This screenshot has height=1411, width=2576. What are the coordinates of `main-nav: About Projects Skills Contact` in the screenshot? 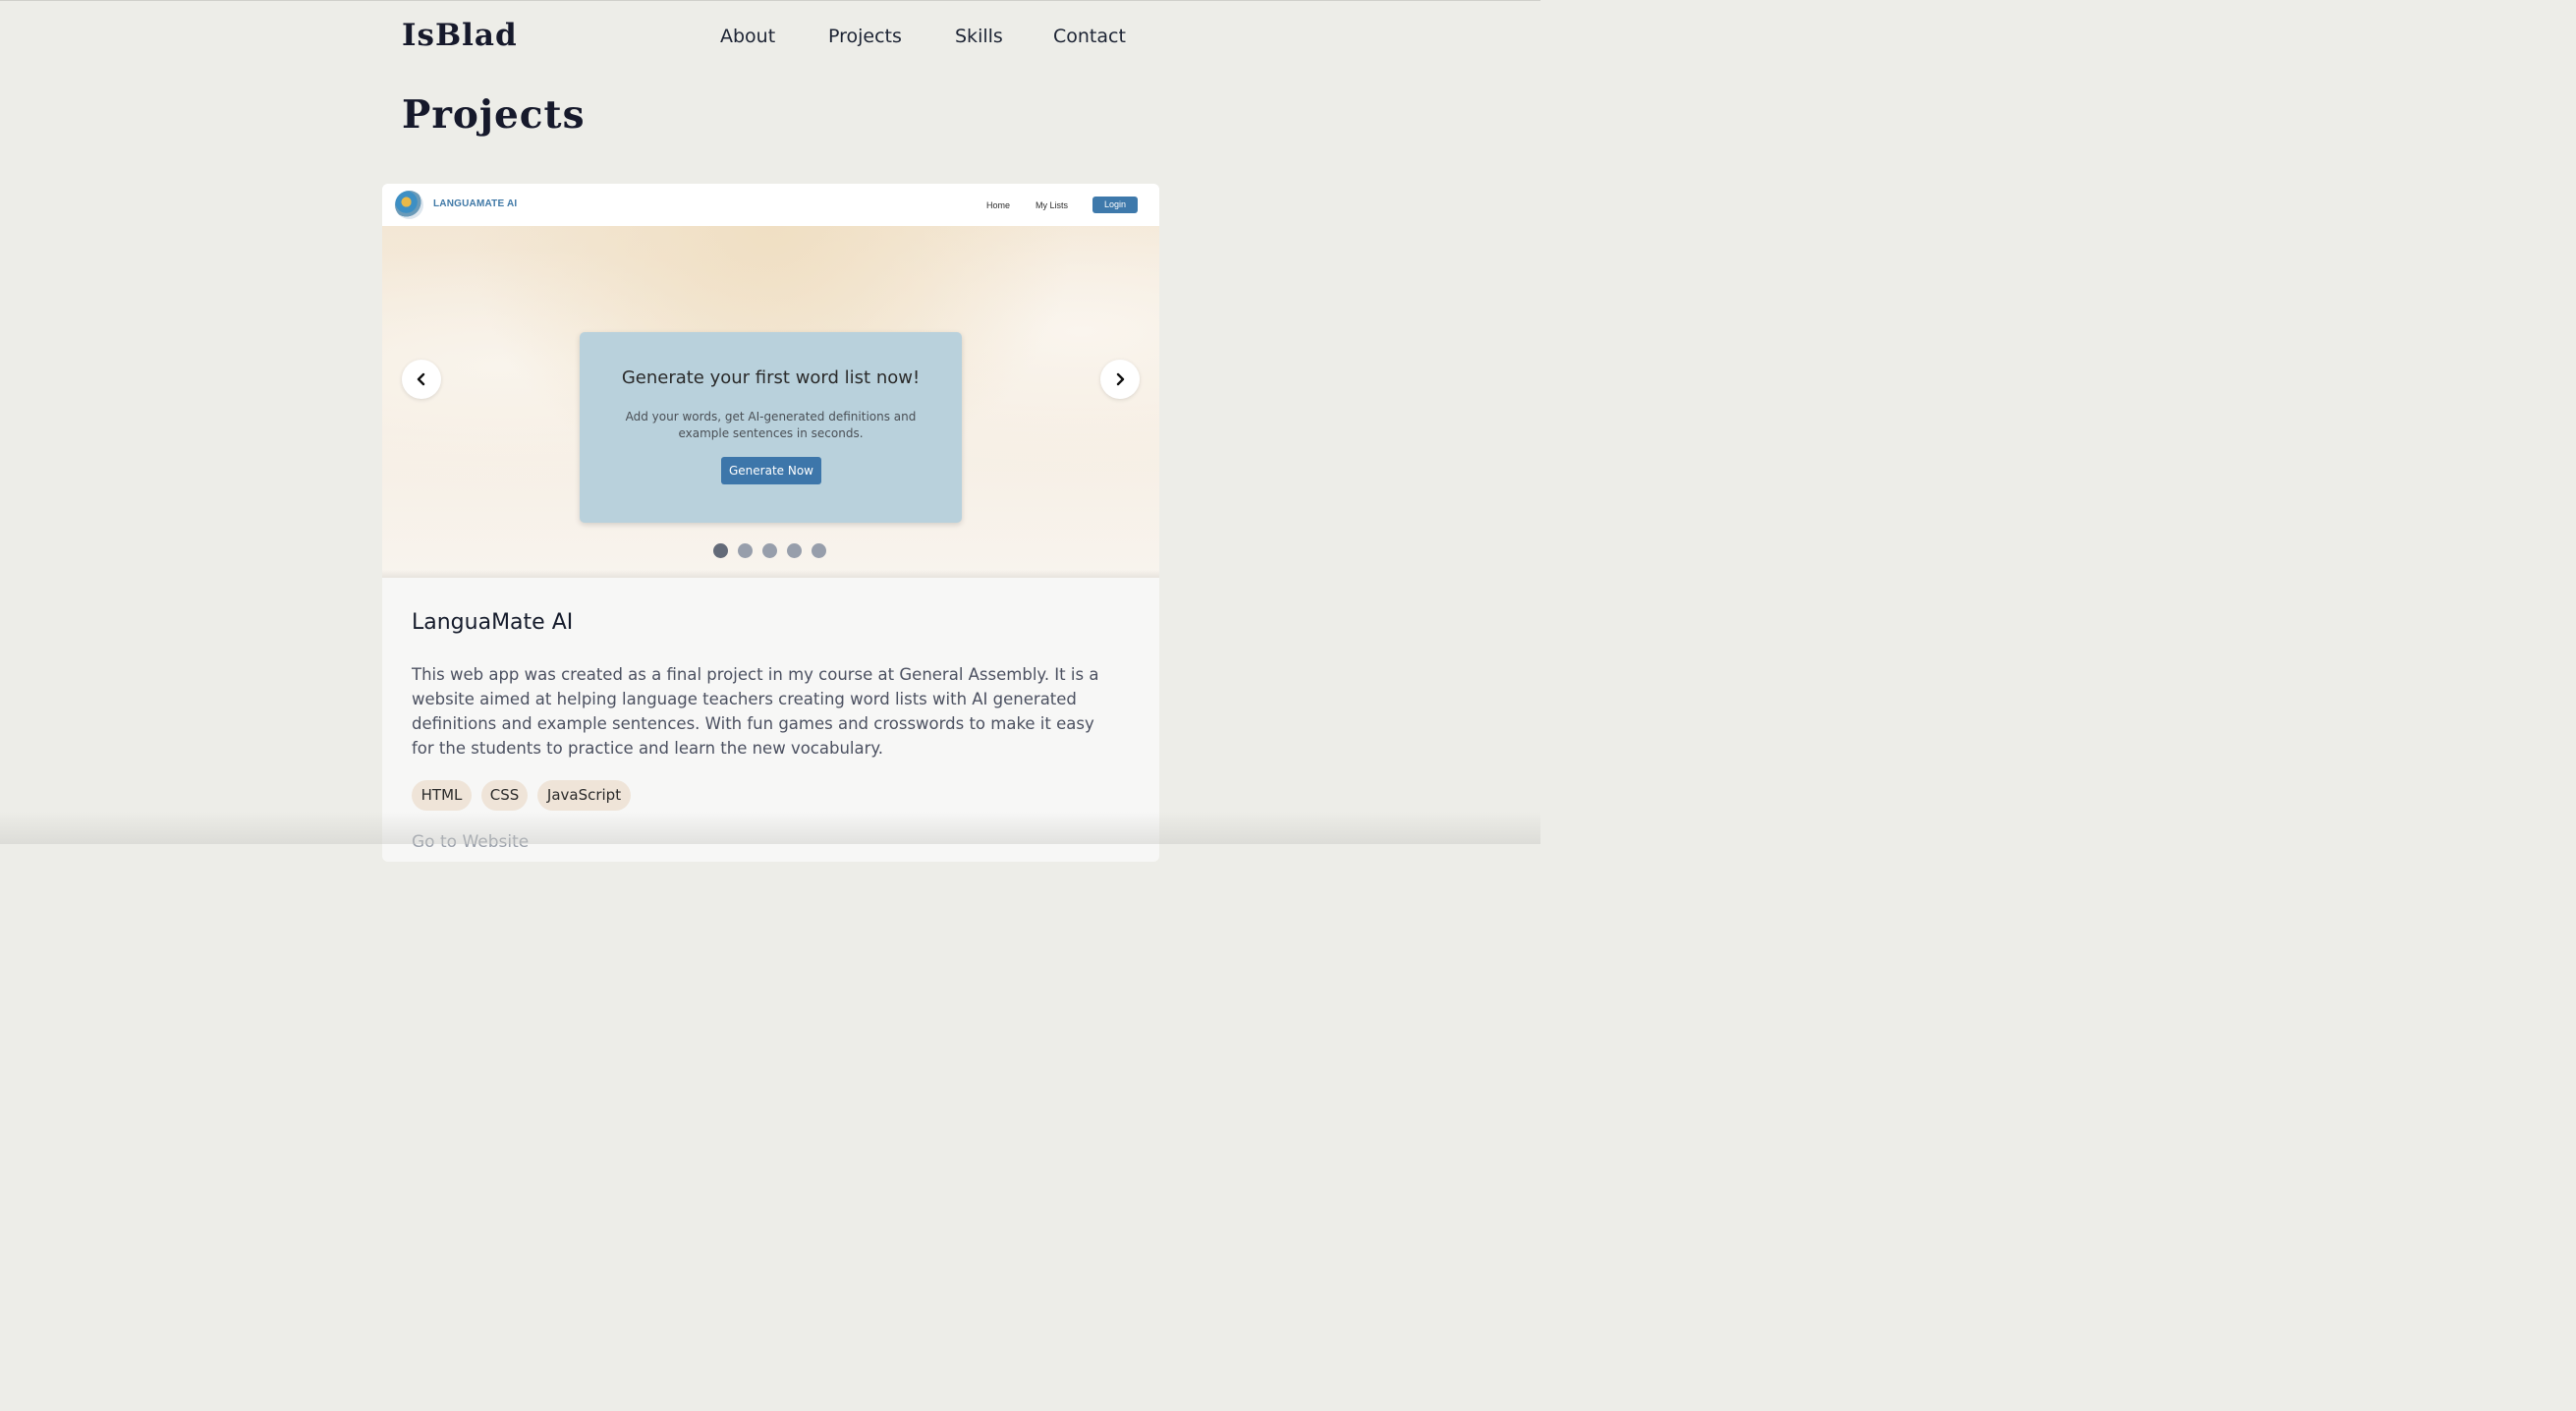 It's located at (770, 40).